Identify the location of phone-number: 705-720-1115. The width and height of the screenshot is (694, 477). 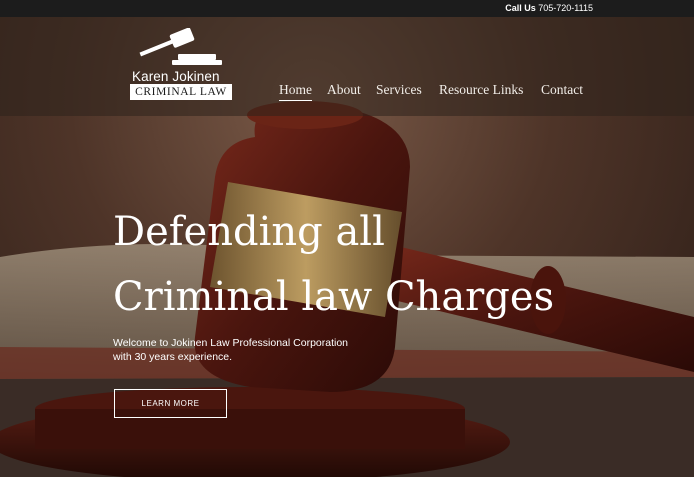
(565, 8).